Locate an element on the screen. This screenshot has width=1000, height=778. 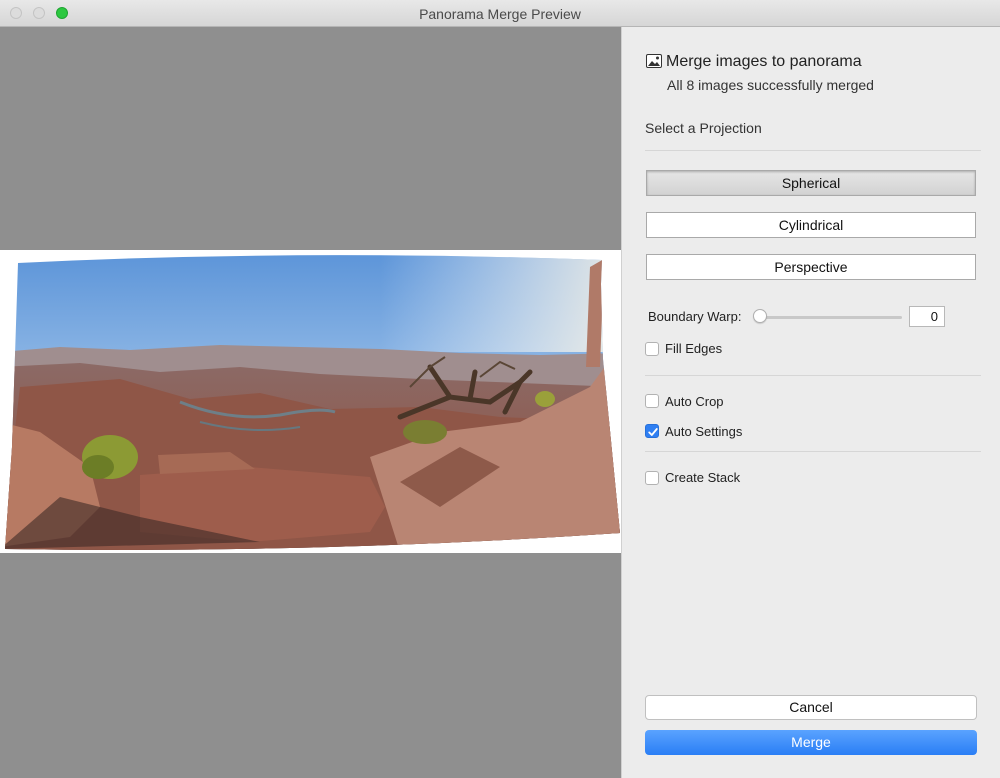
fill-edges-label: Fill Edges is located at coordinates (694, 348).